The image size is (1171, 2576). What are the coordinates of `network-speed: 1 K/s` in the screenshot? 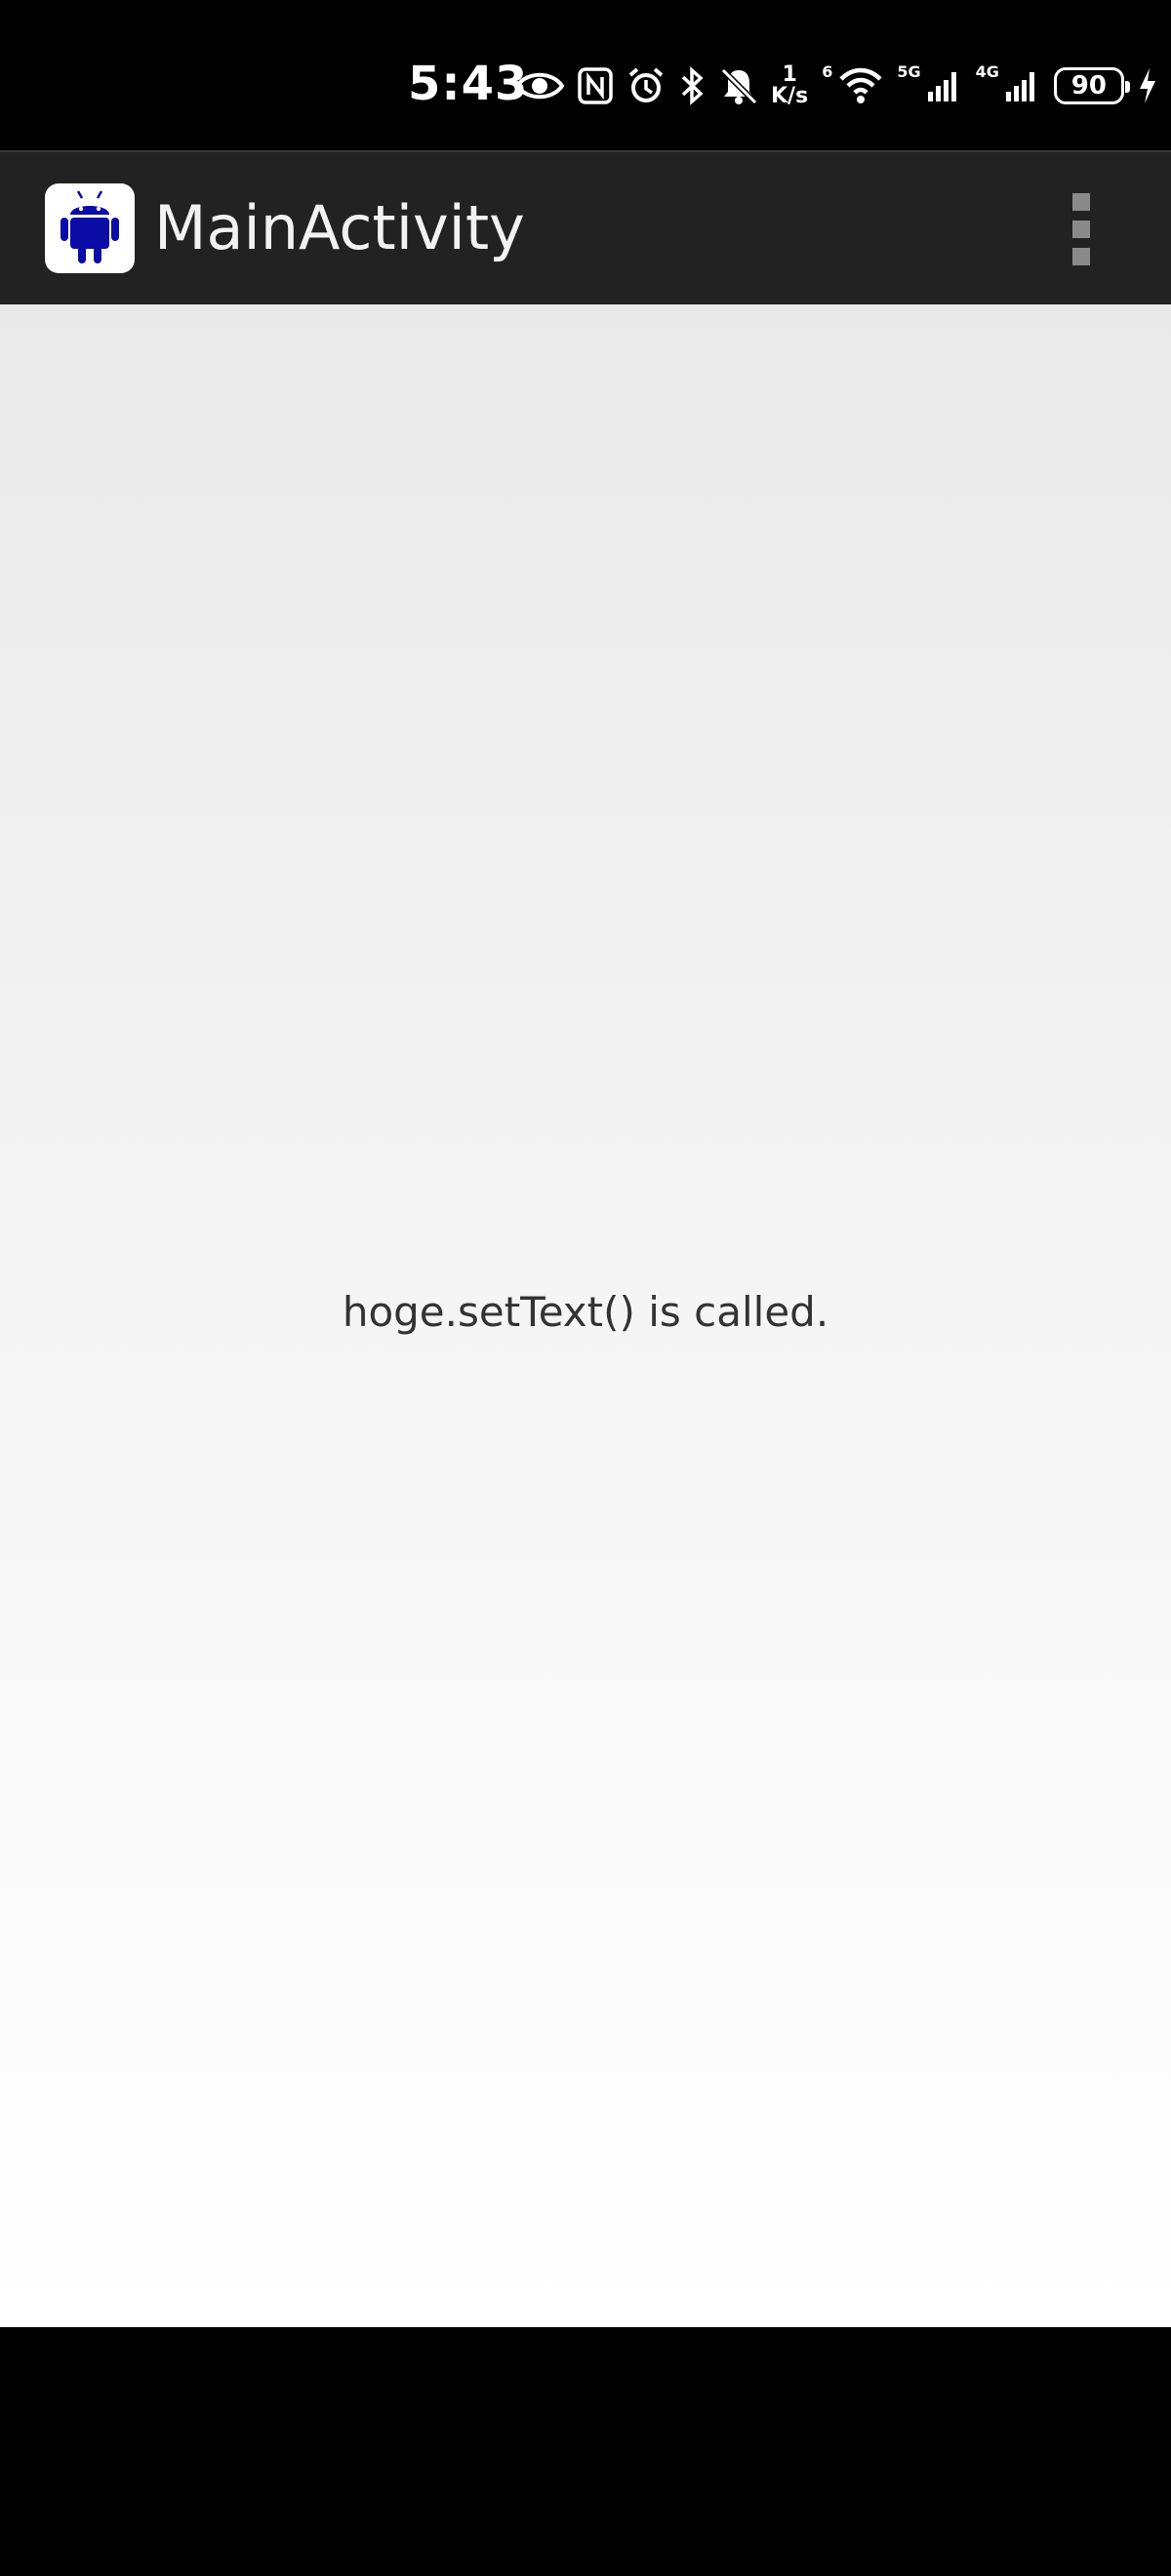 It's located at (789, 85).